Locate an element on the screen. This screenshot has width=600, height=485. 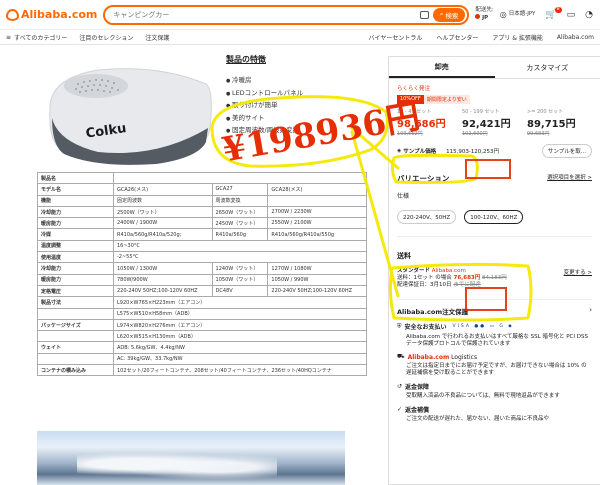
spec-value: AC: 39kg/GW、33.7kg/NW is located at coordinates (240, 359).